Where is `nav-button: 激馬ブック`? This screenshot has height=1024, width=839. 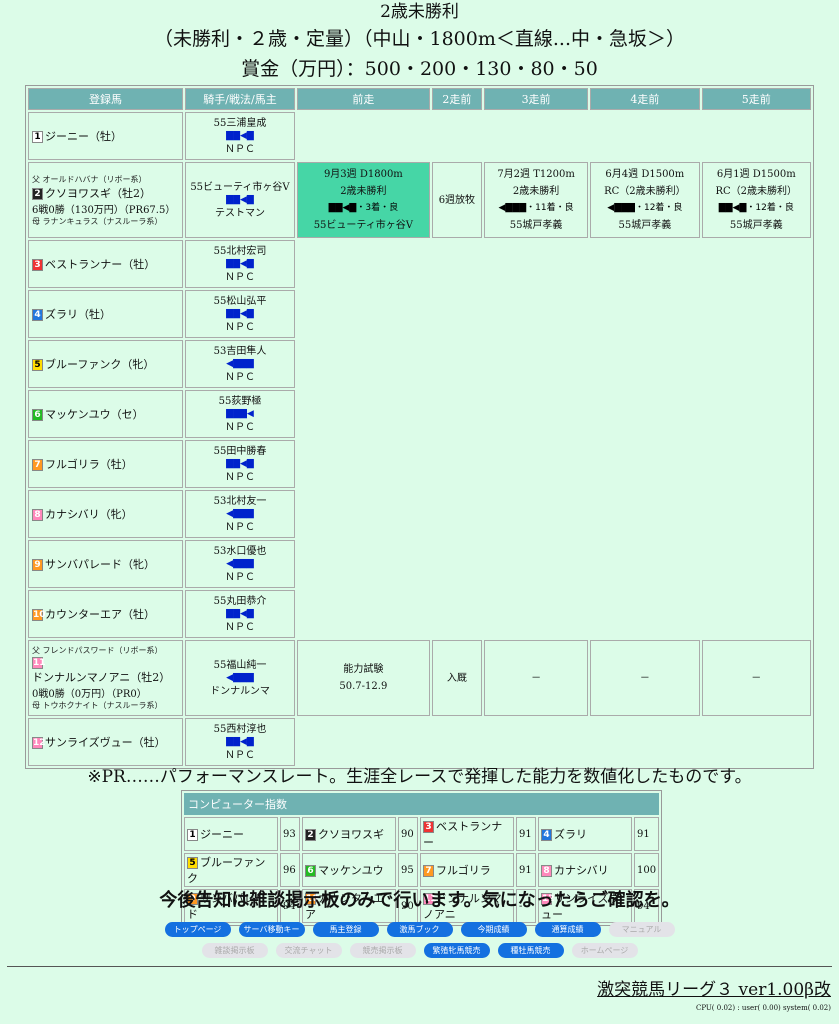
nav-button: 激馬ブック is located at coordinates (419, 929).